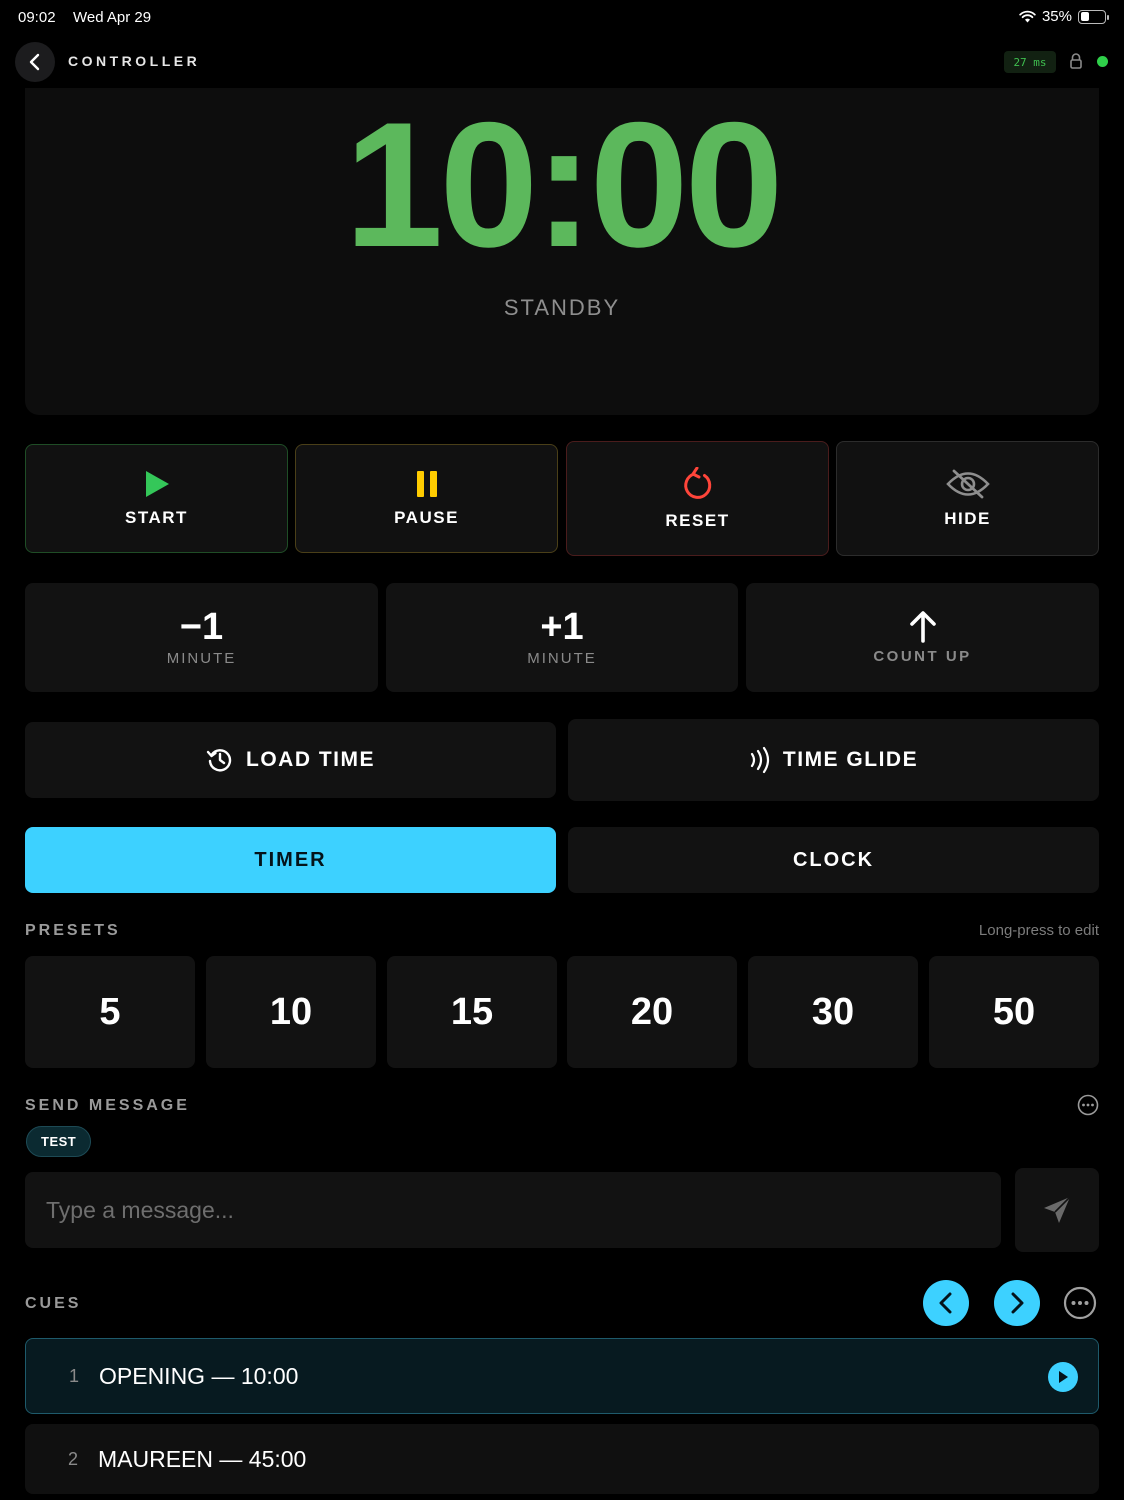 This screenshot has width=1124, height=1500. What do you see at coordinates (156, 517) in the screenshot?
I see `start-label: START` at bounding box center [156, 517].